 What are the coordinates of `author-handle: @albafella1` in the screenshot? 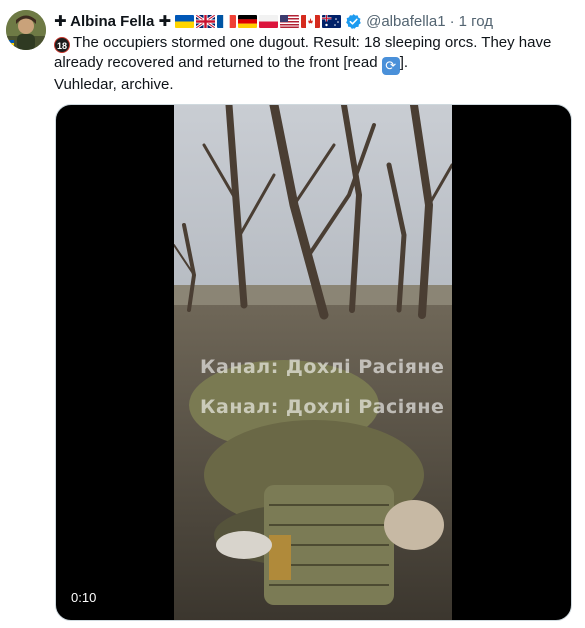 It's located at (405, 21).